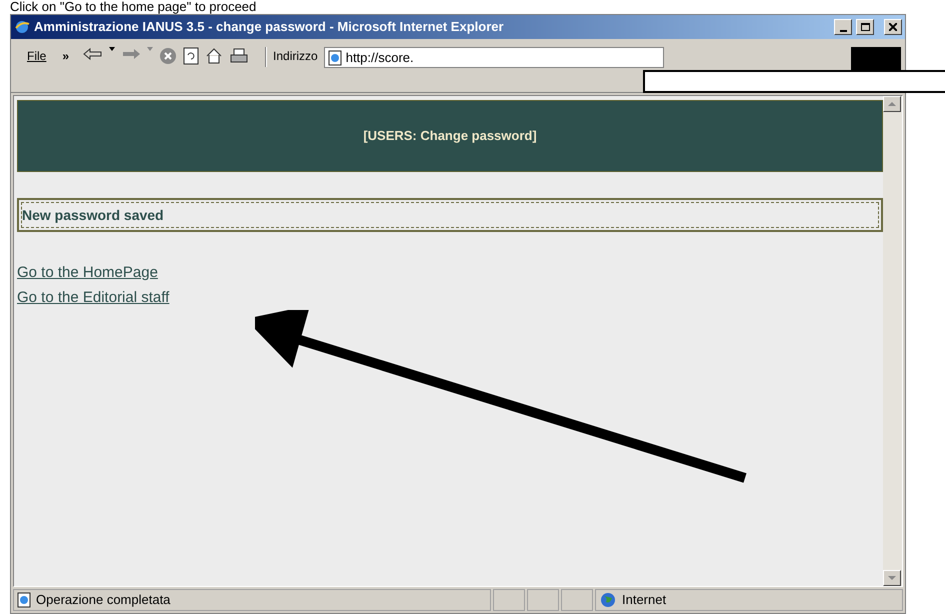  Describe the element at coordinates (494, 57) in the screenshot. I see `address-field: http://score.` at that location.